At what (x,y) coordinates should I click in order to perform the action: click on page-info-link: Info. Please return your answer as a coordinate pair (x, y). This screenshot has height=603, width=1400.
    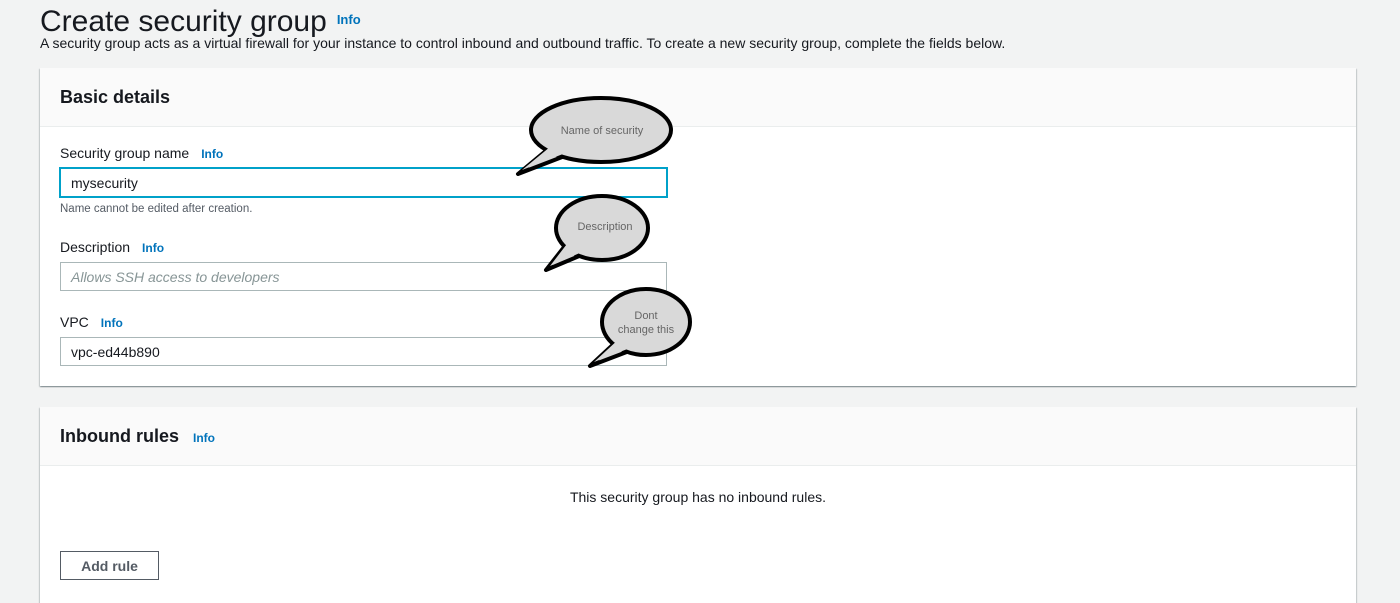
    Looking at the image, I should click on (349, 19).